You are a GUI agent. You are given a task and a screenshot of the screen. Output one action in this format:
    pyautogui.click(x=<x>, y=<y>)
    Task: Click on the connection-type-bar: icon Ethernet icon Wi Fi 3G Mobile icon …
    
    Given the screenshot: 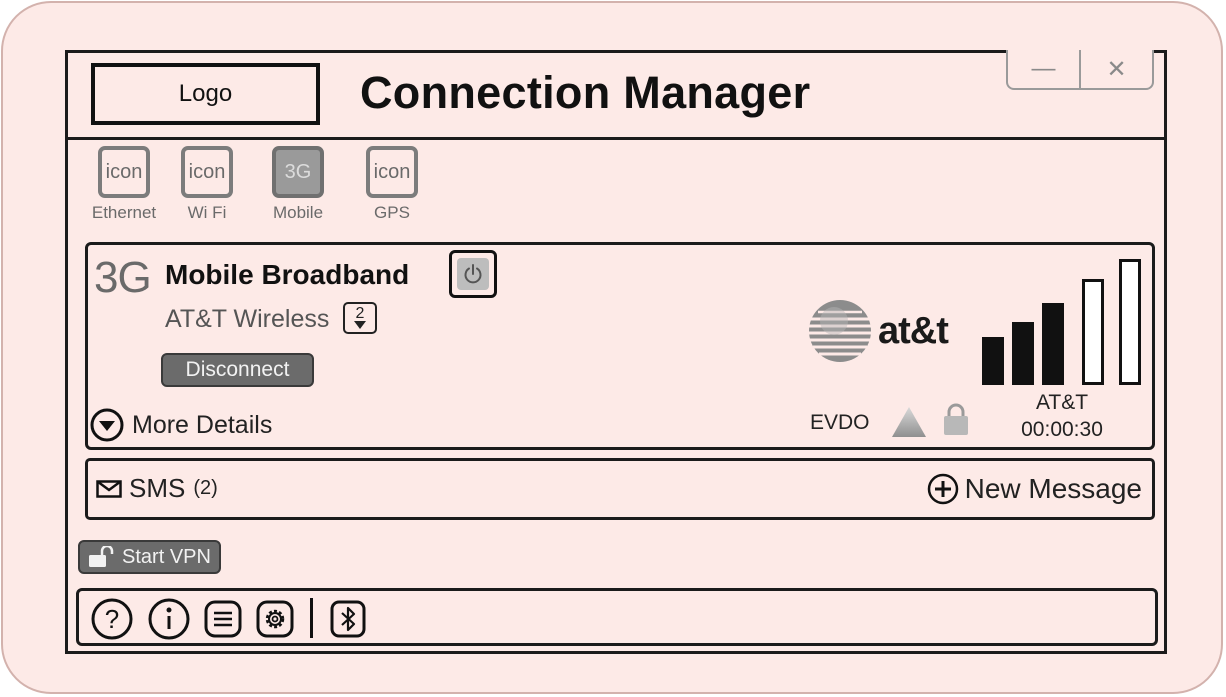 What is the action you would take?
    pyautogui.click(x=255, y=186)
    